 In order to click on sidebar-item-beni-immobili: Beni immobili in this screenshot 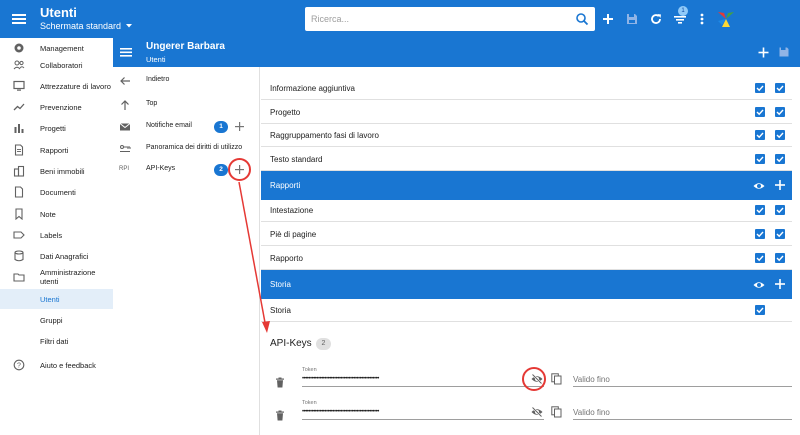, I will do `click(56, 171)`.